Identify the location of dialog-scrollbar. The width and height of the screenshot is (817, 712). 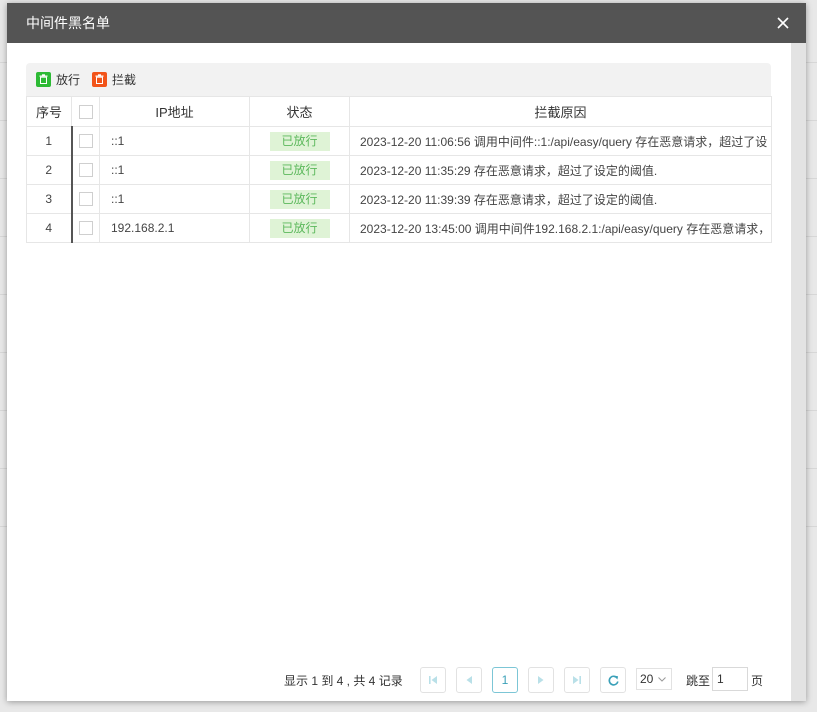
(798, 372).